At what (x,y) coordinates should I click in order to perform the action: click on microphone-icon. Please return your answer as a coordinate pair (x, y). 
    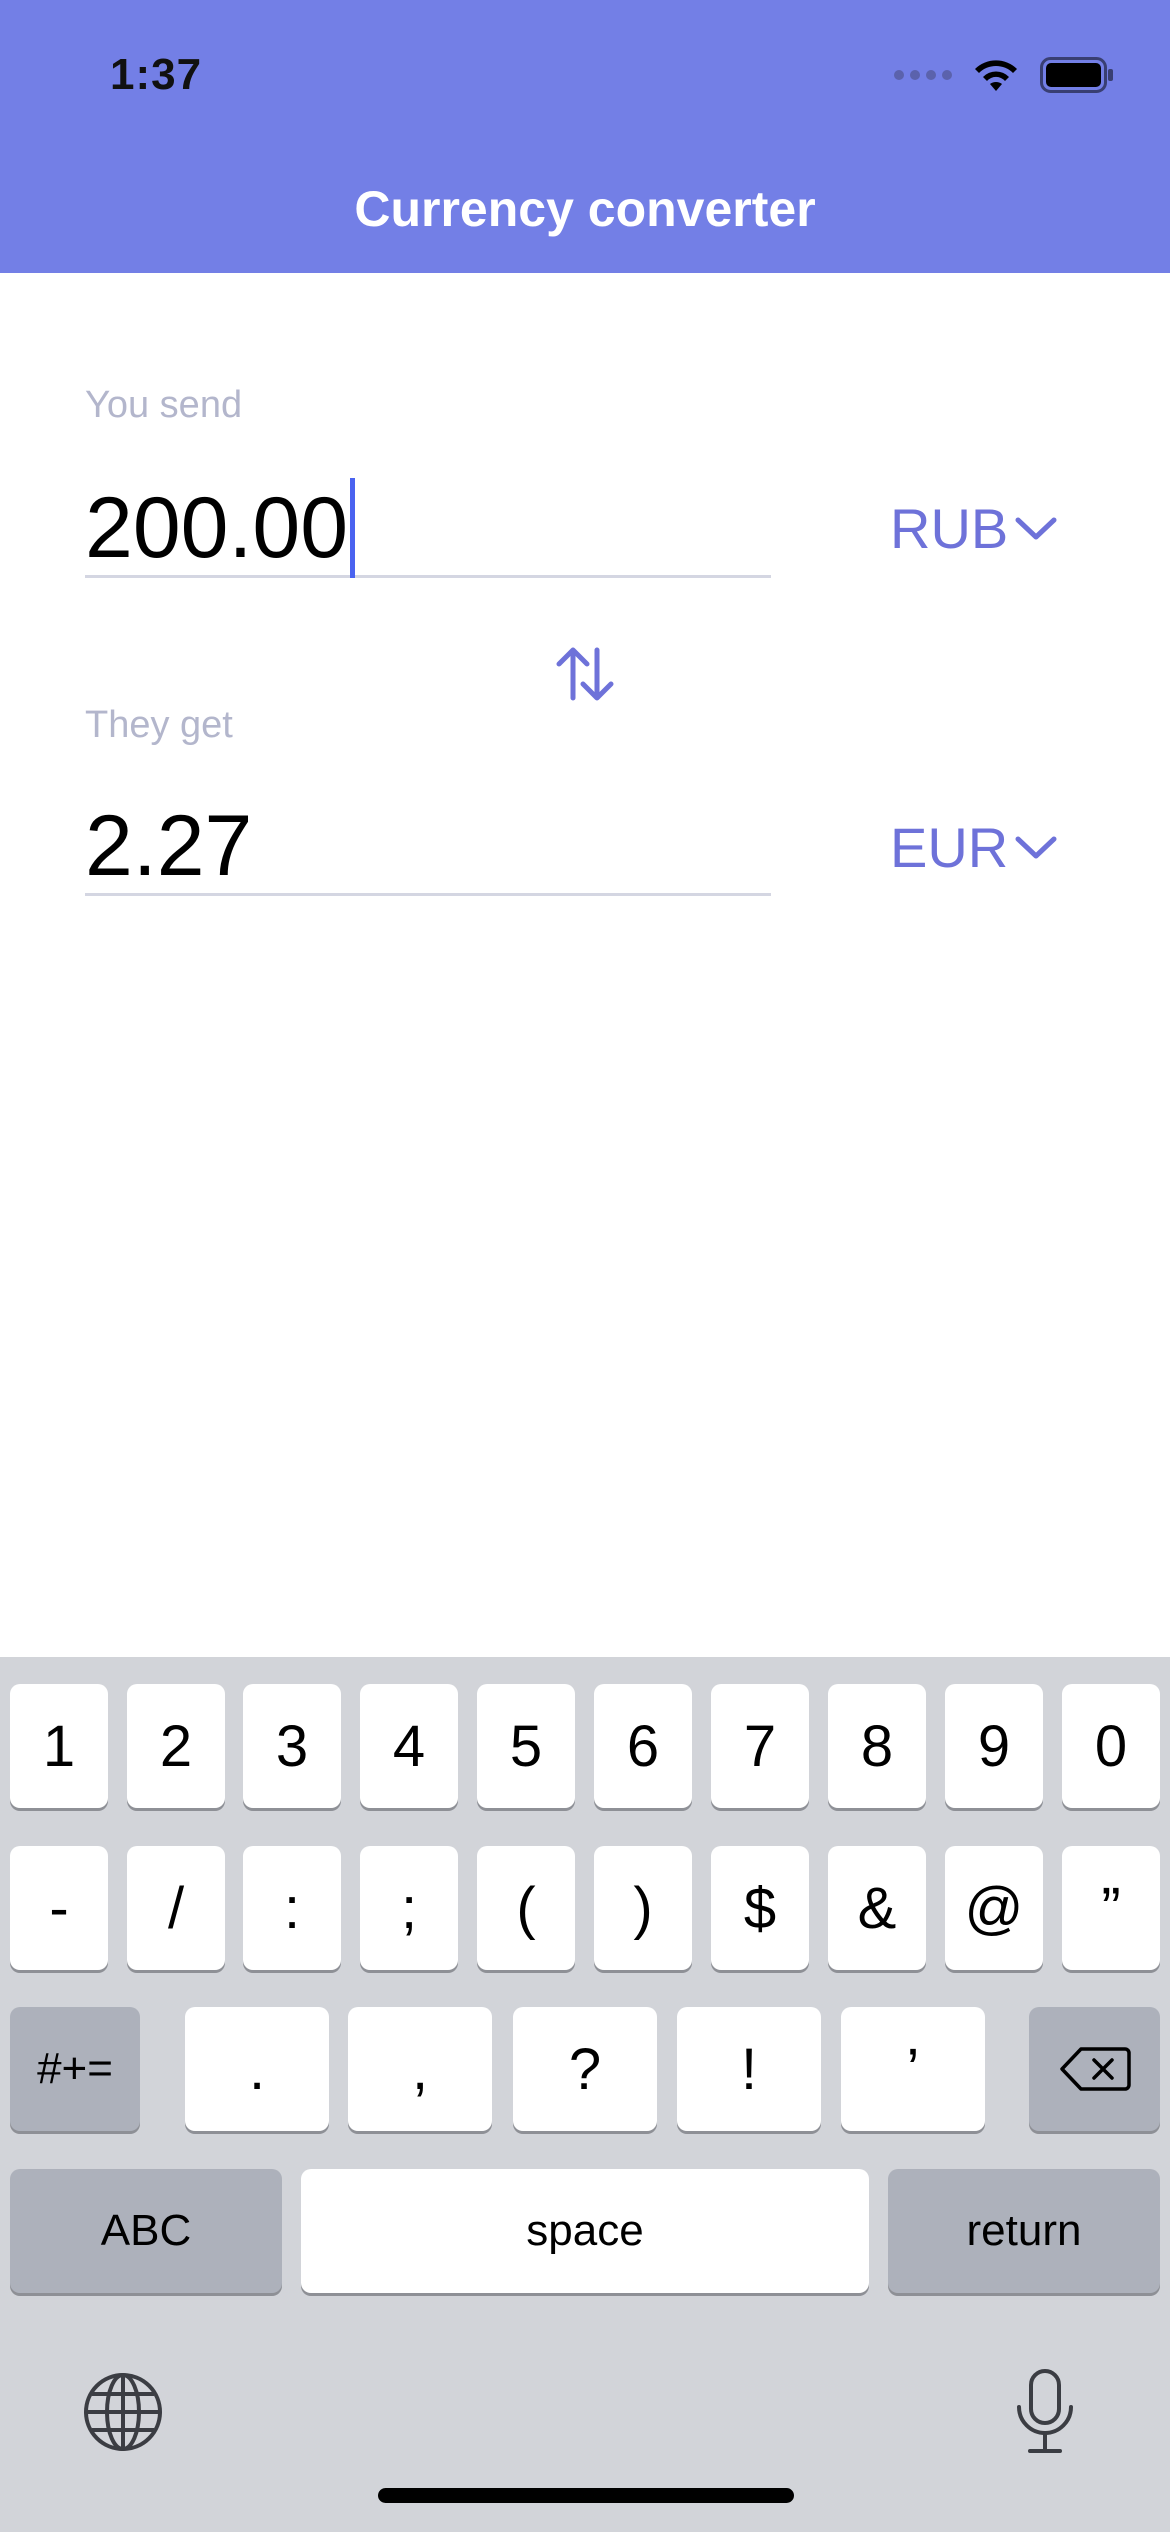
    Looking at the image, I should click on (1045, 2414).